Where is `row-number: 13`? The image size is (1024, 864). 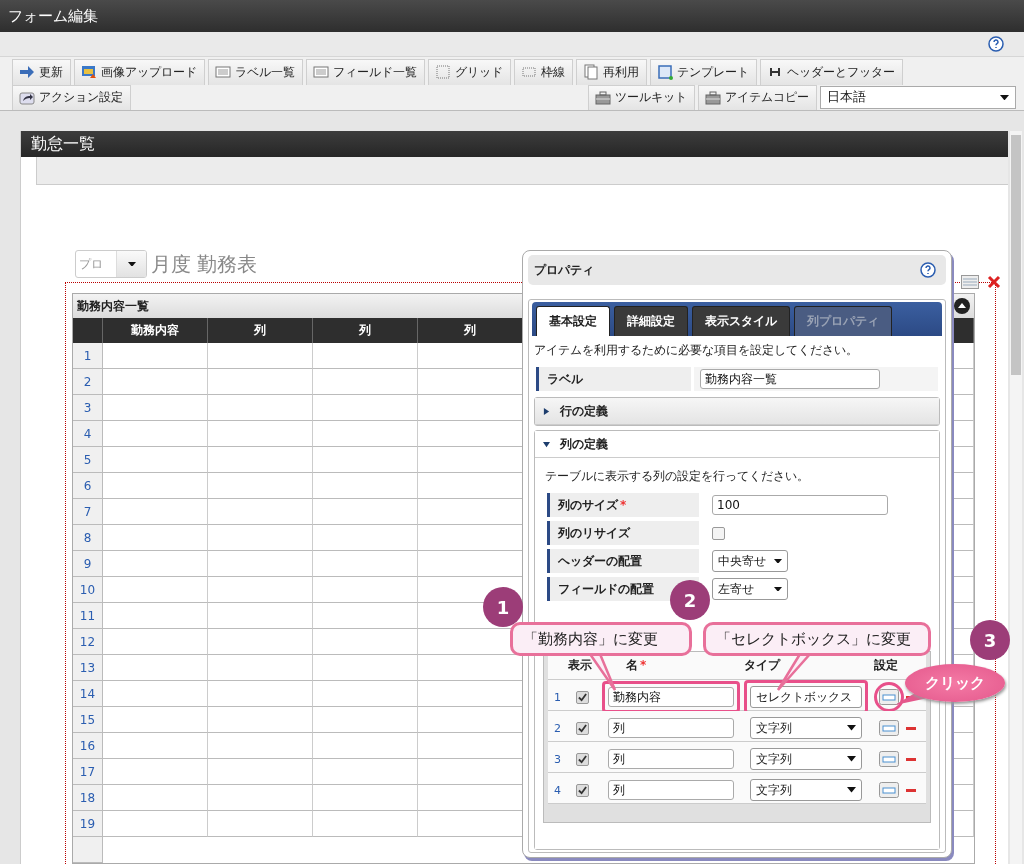
row-number: 13 is located at coordinates (88, 668).